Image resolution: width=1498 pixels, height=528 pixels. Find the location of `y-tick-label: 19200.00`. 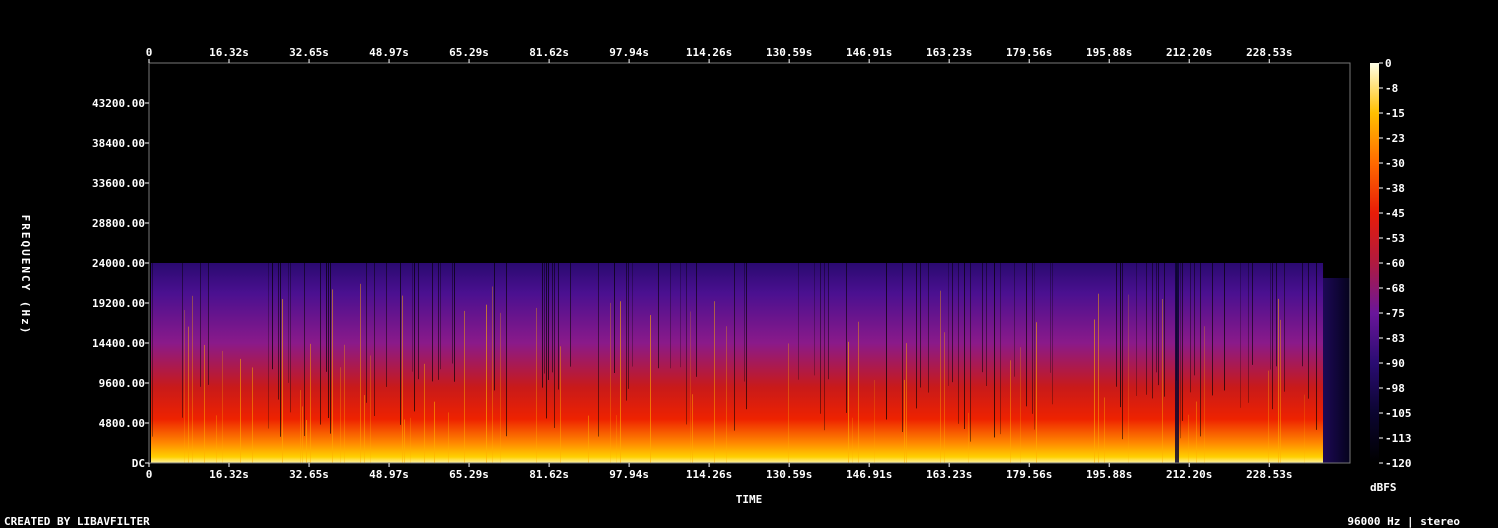

y-tick-label: 19200.00 is located at coordinates (118, 303).